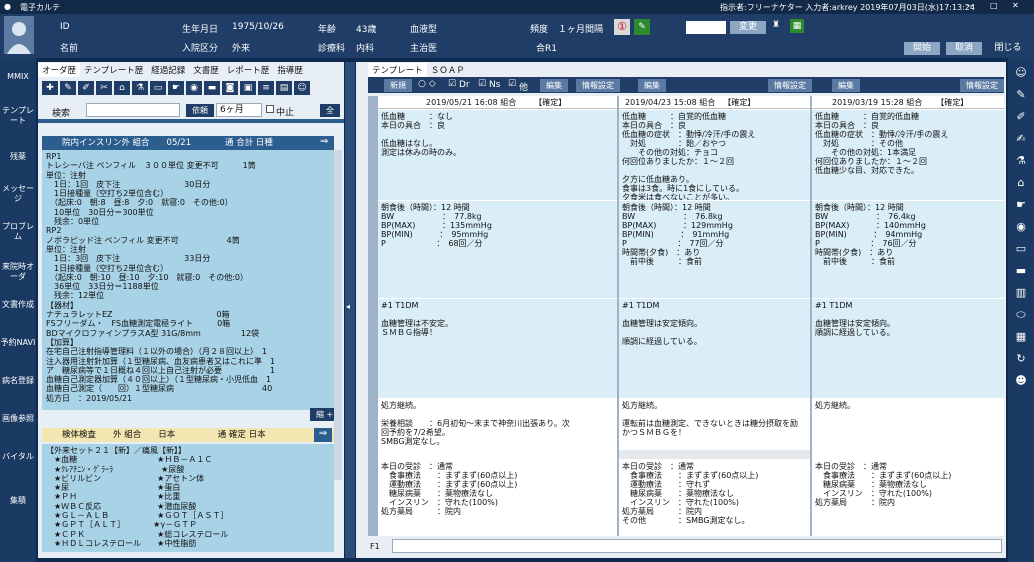 Image resolution: width=1034 pixels, height=562 pixels. I want to click on nav-reservation: 予約NAVI, so click(18, 343).